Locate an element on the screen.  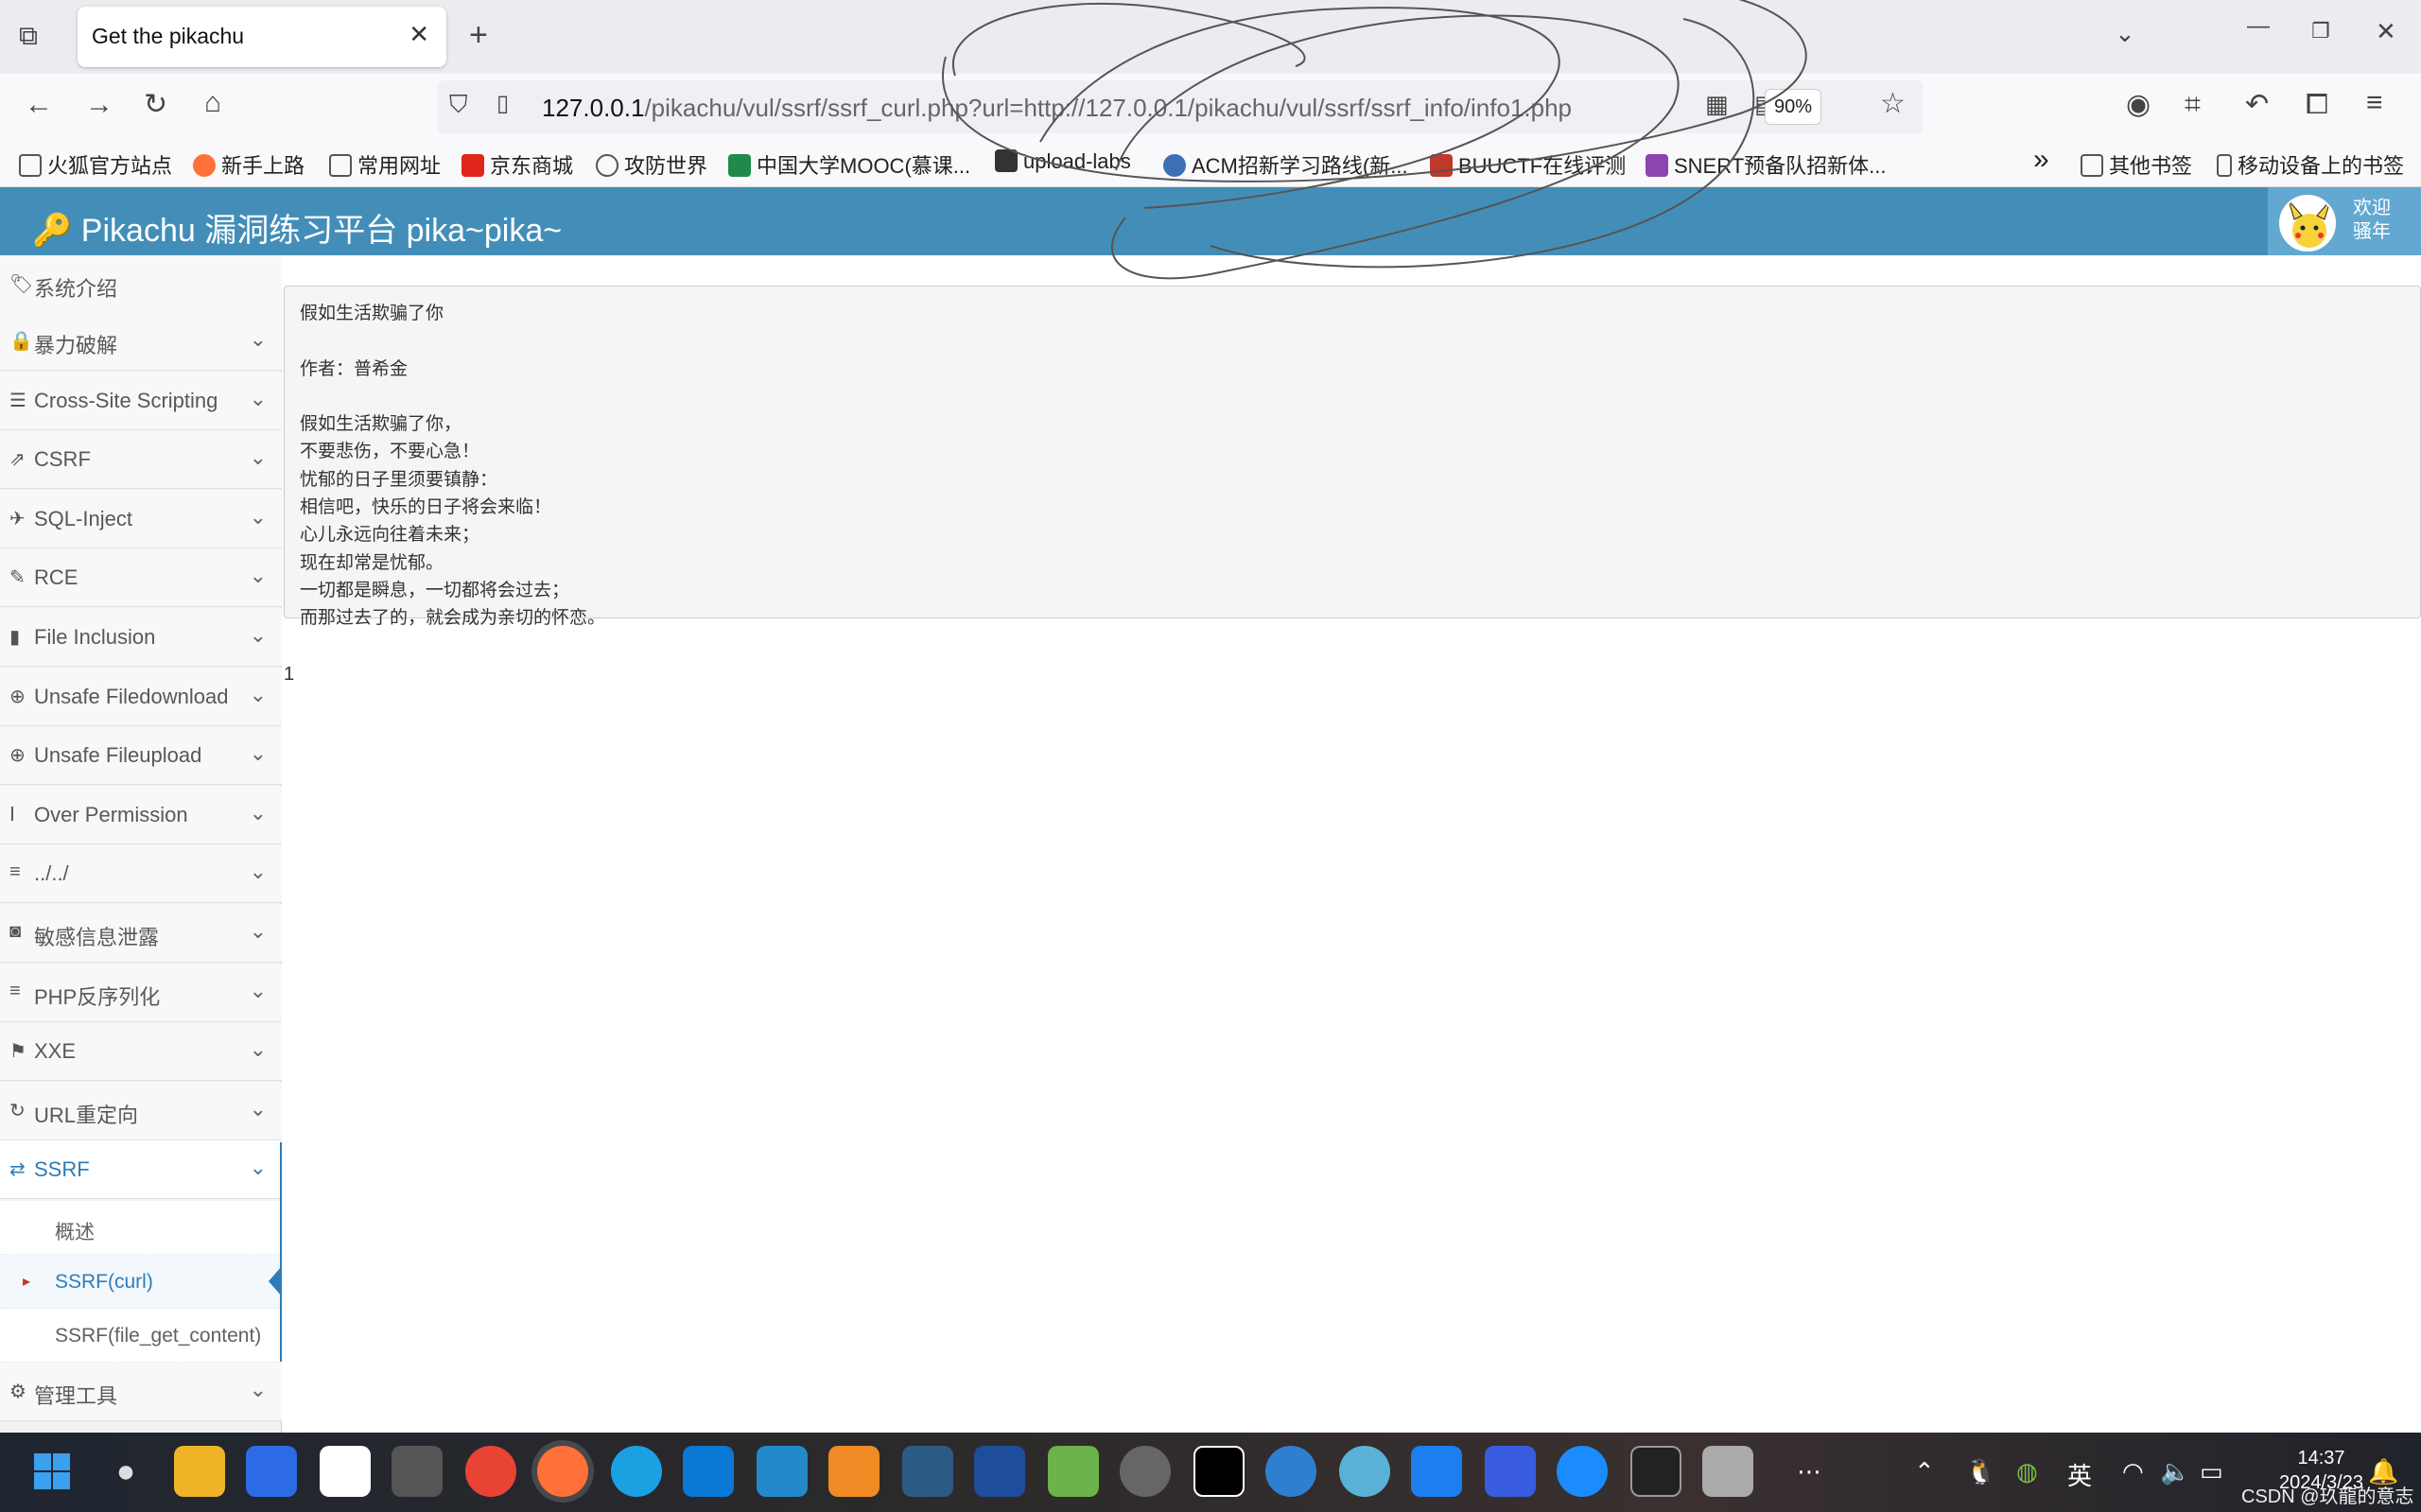
p-app-icon is located at coordinates (1436, 1471).